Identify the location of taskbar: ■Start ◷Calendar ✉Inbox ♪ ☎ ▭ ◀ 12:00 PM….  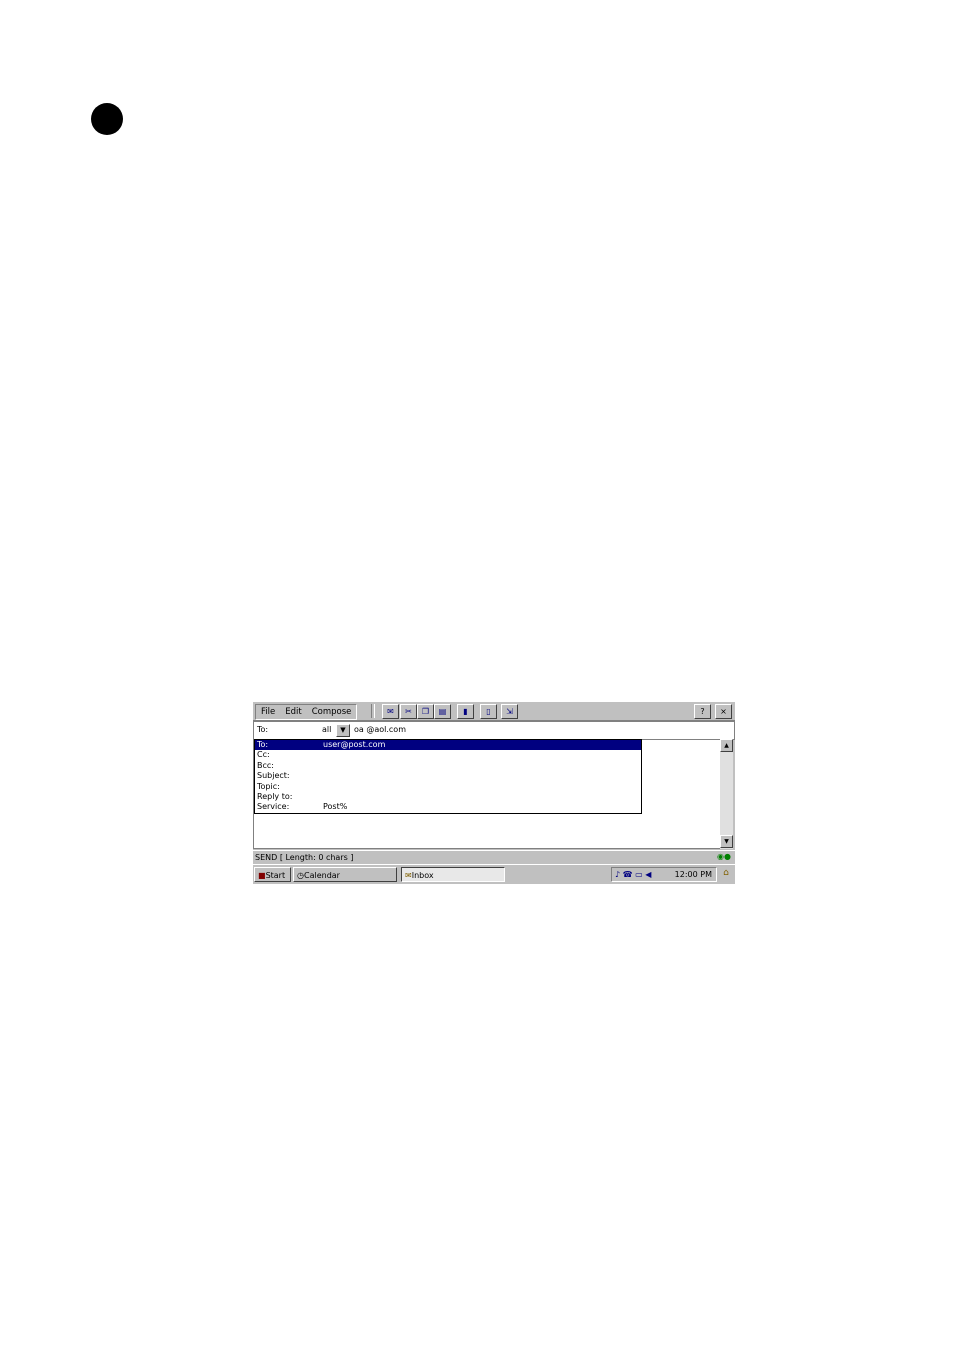
(494, 874).